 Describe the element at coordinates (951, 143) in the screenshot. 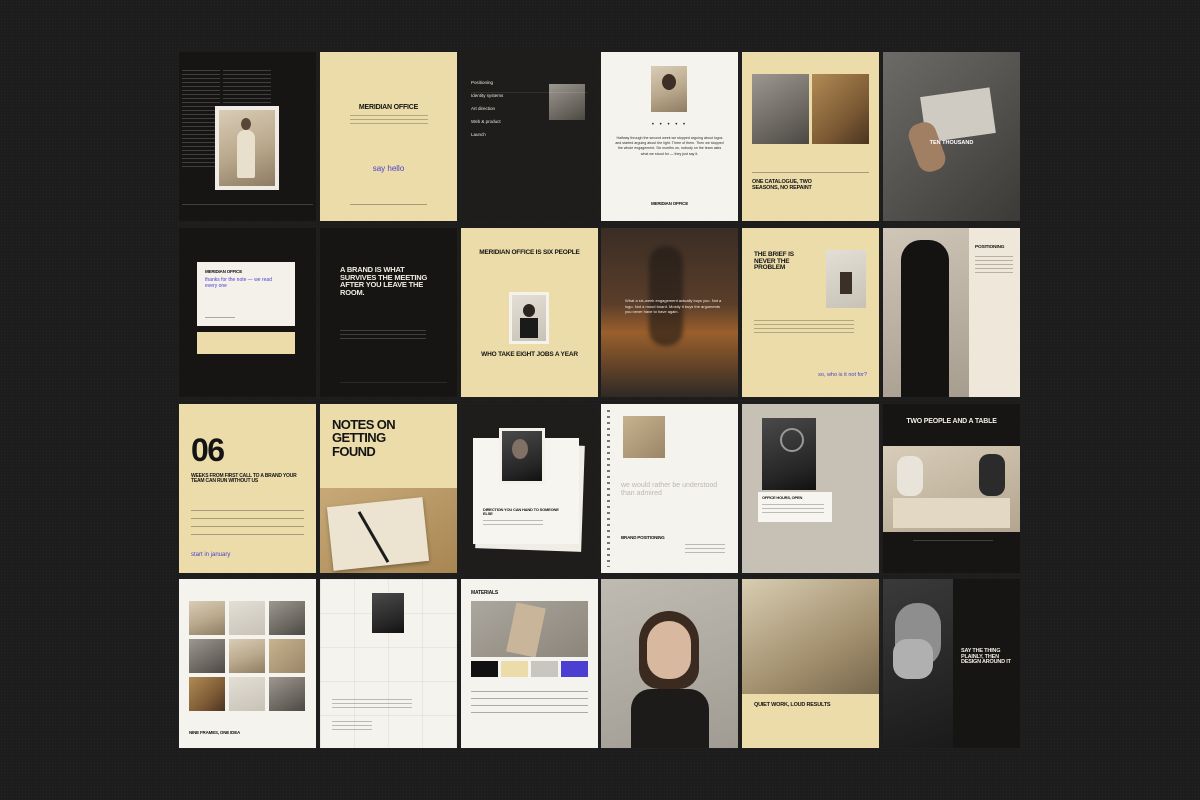

I see `ten-thousand-caption: TEN THOUSAND` at that location.